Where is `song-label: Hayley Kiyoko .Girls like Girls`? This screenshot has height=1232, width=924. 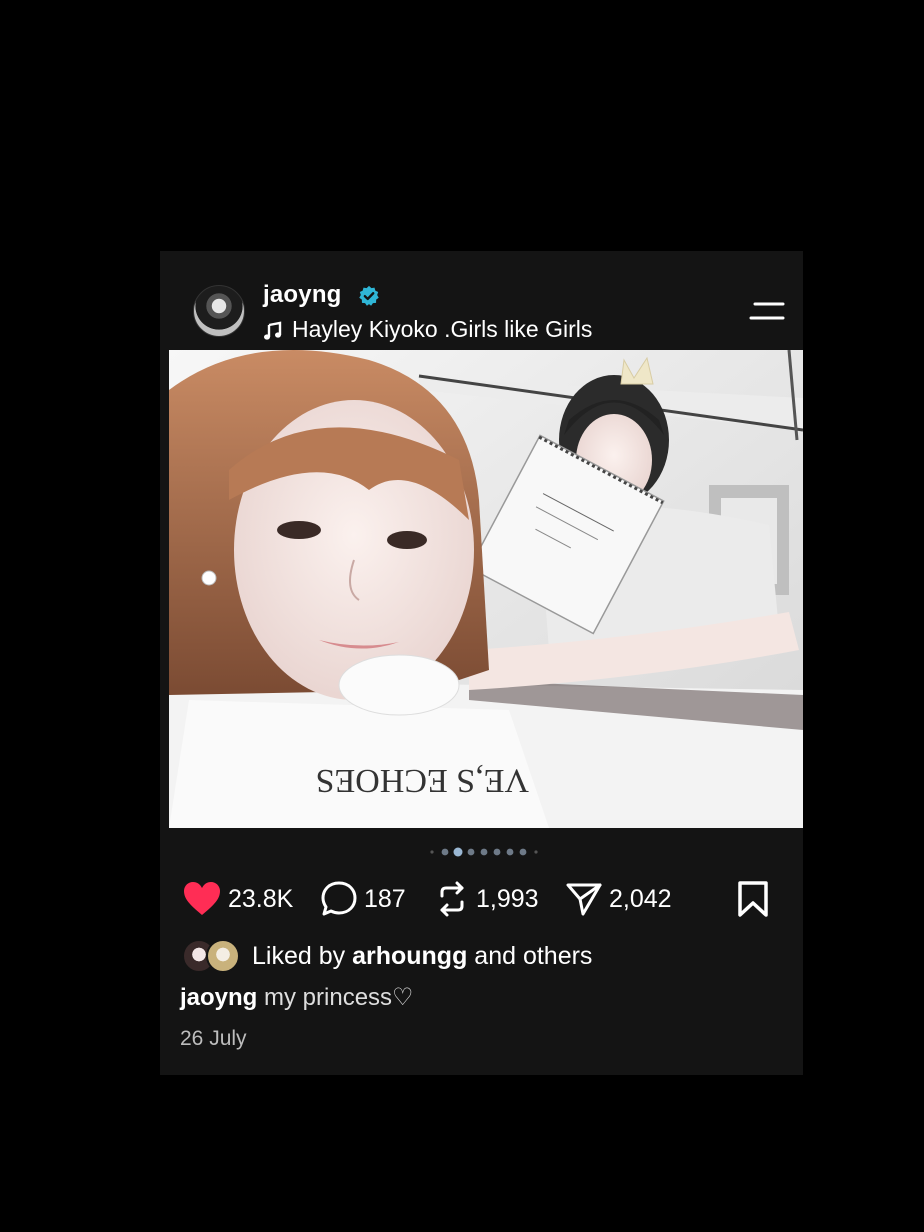 song-label: Hayley Kiyoko .Girls like Girls is located at coordinates (442, 329).